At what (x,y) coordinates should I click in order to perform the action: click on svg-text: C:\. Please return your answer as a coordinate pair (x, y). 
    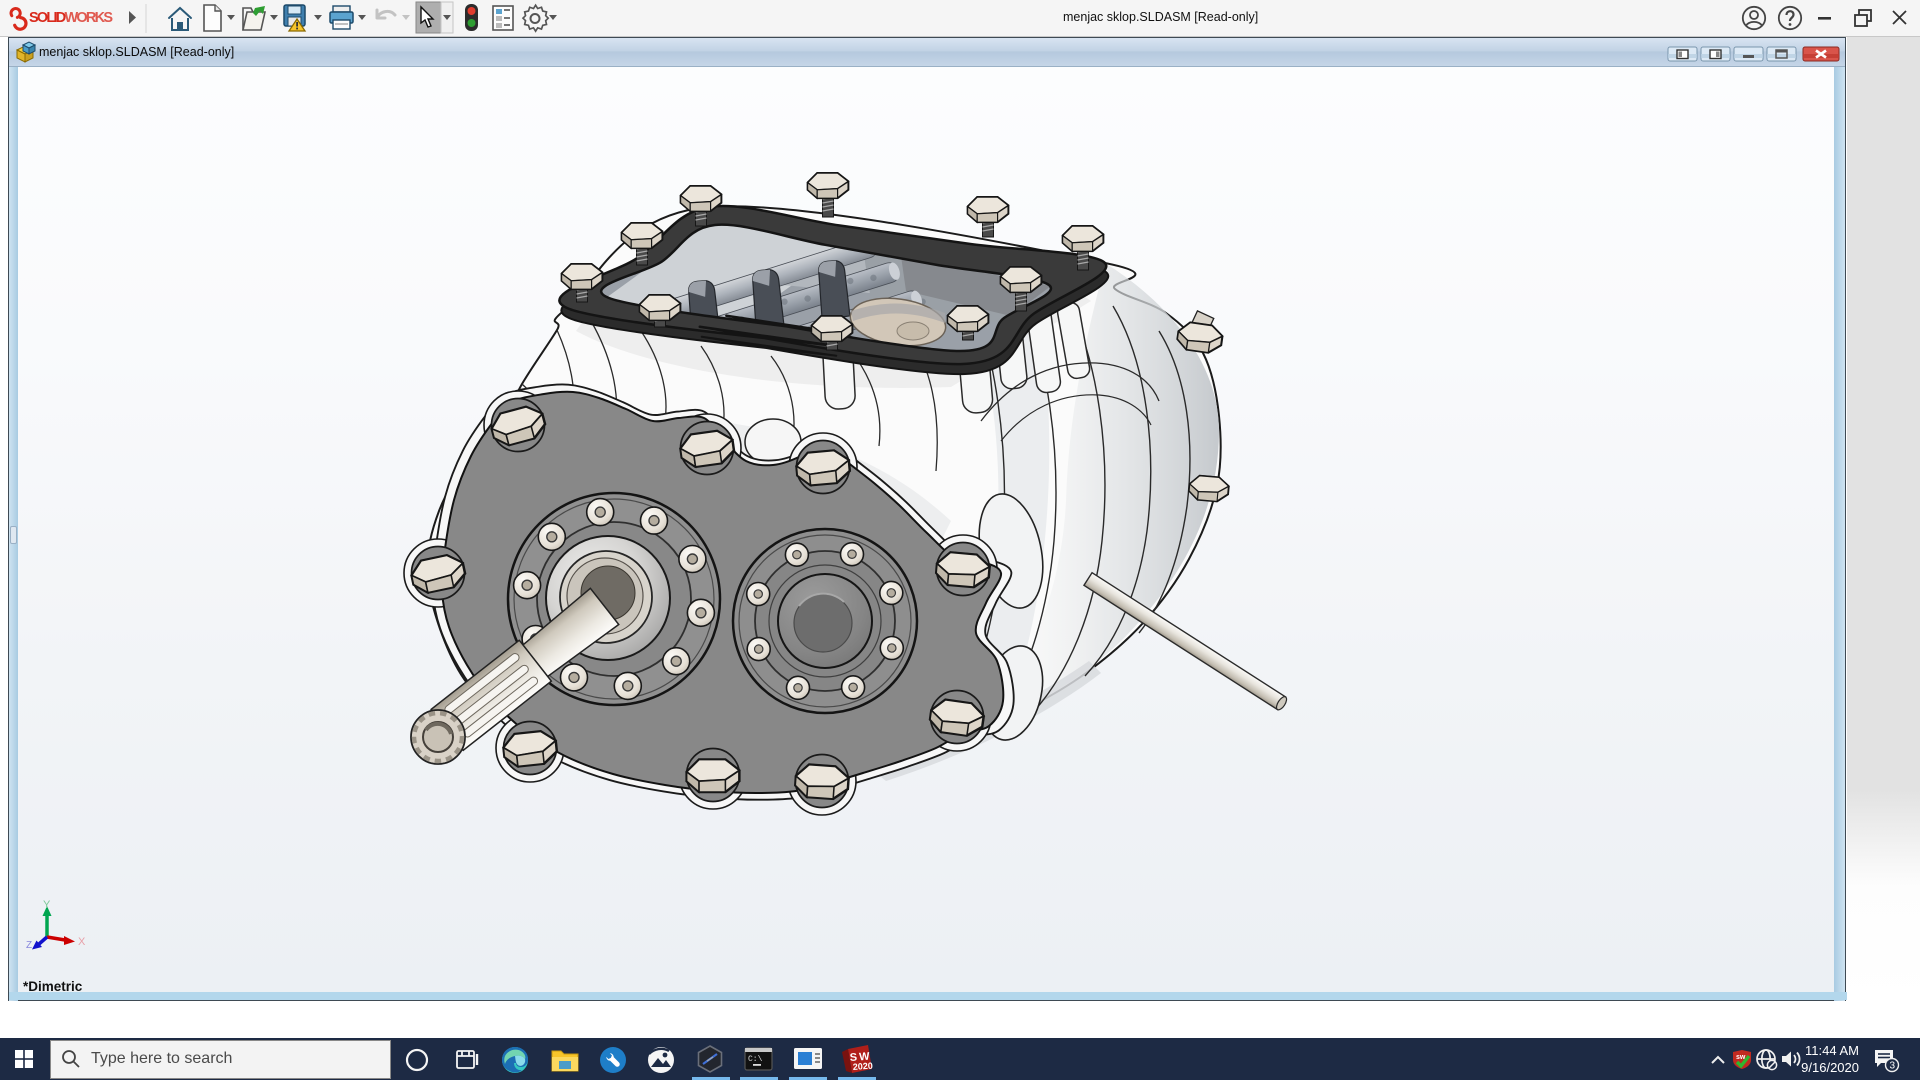
    Looking at the image, I should click on (755, 1059).